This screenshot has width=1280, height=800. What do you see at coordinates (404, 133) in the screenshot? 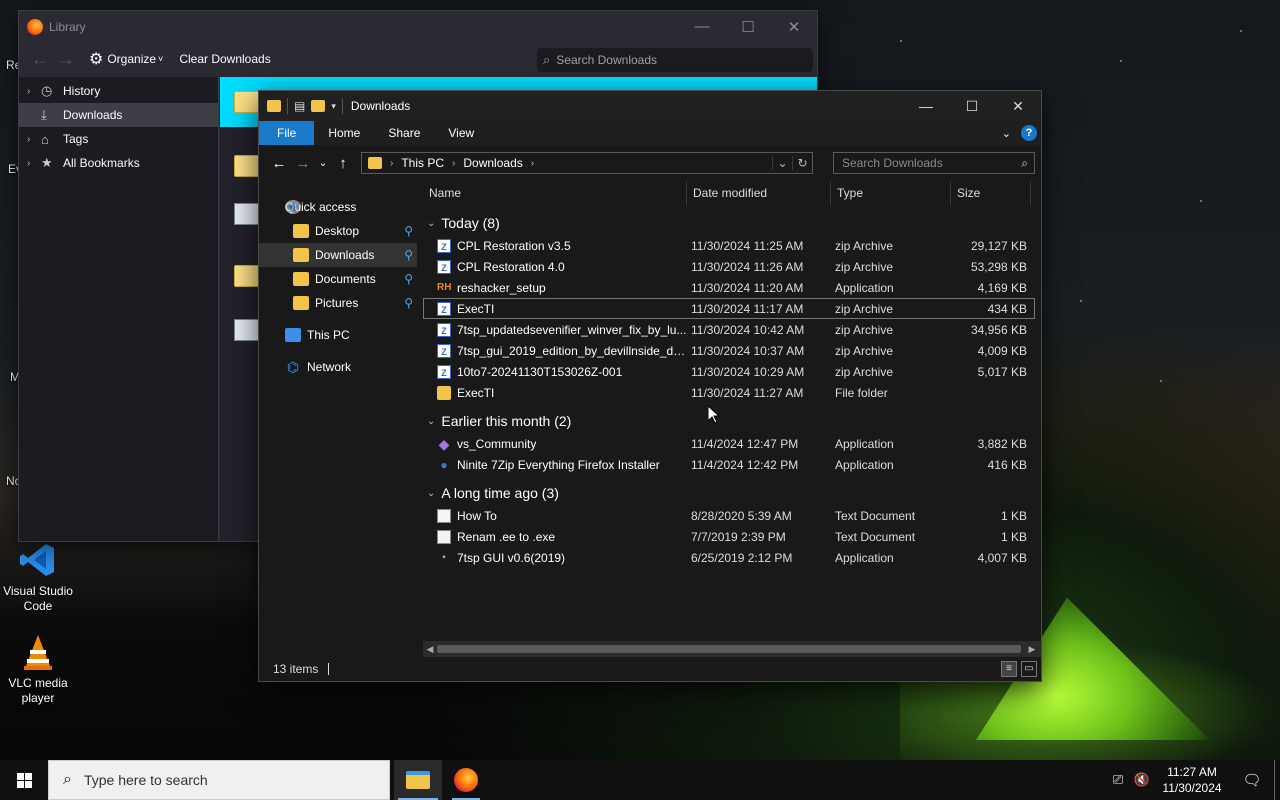
I see `tab-share: Share` at bounding box center [404, 133].